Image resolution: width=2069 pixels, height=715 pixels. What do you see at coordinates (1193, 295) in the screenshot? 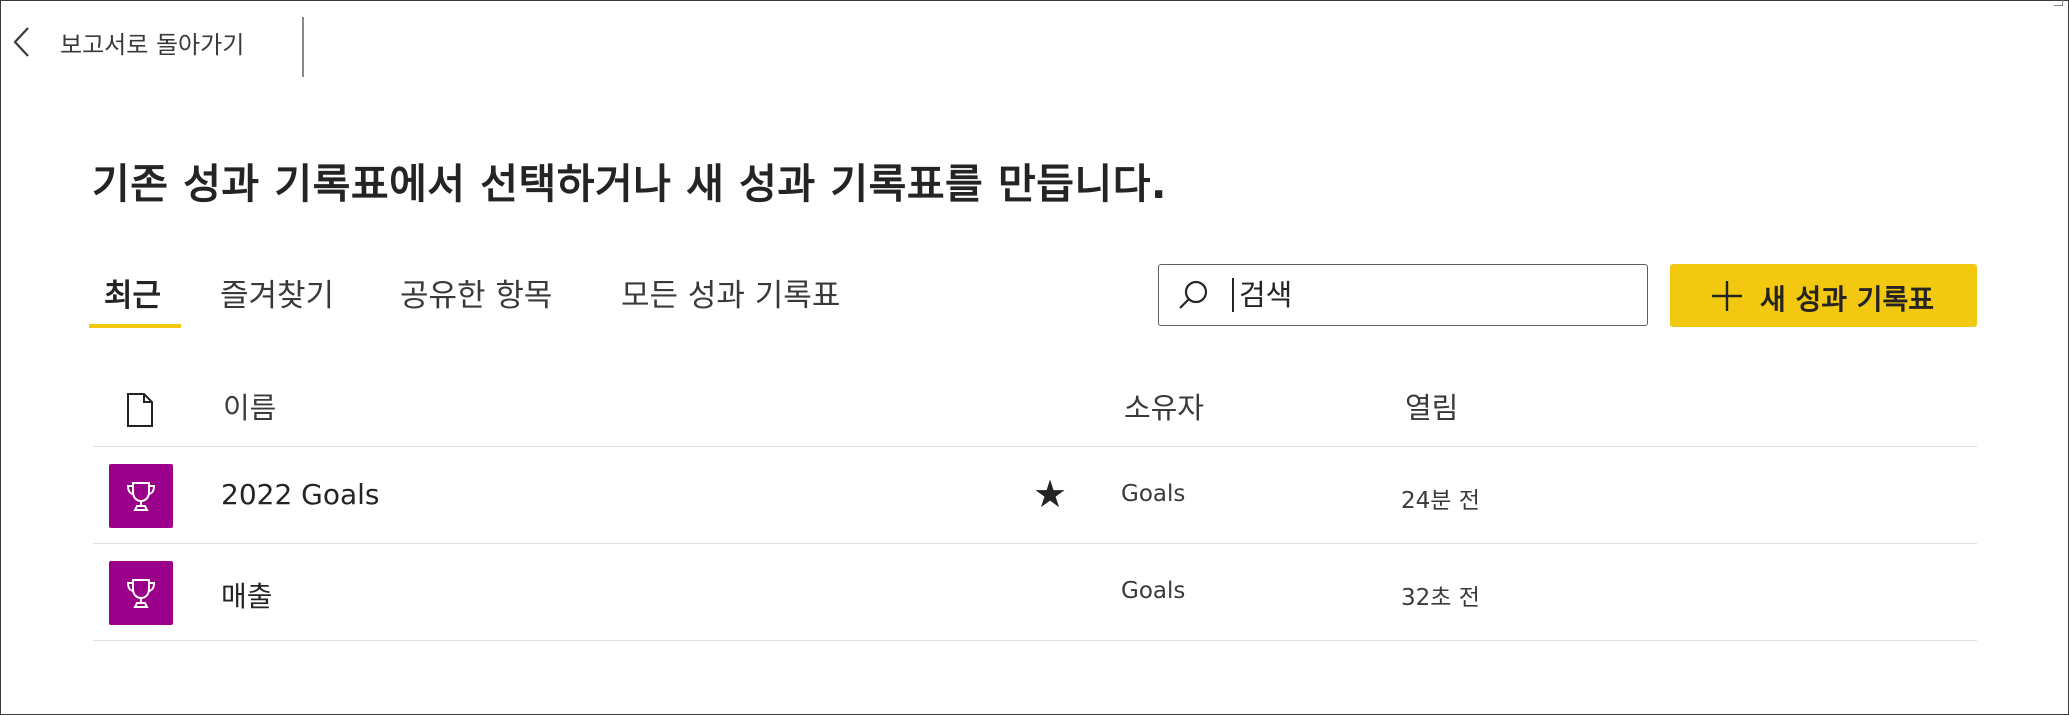
I see `search-icon` at bounding box center [1193, 295].